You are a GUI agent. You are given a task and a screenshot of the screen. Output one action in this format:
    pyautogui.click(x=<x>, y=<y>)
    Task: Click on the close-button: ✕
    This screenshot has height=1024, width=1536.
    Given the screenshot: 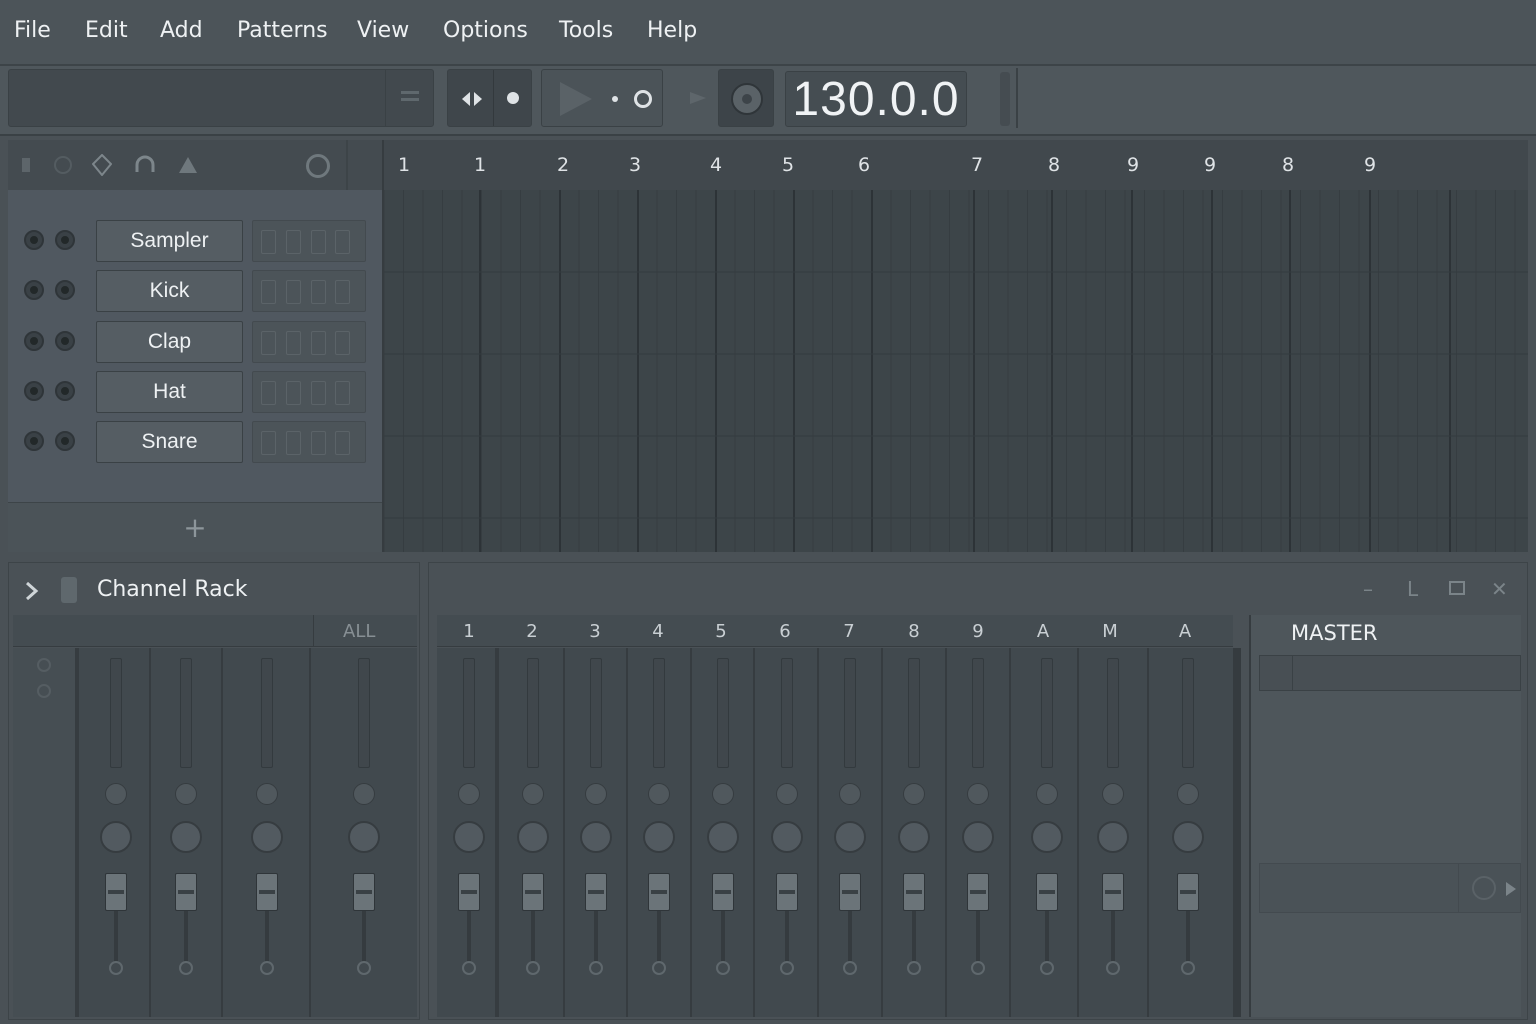 What is the action you would take?
    pyautogui.click(x=1499, y=589)
    